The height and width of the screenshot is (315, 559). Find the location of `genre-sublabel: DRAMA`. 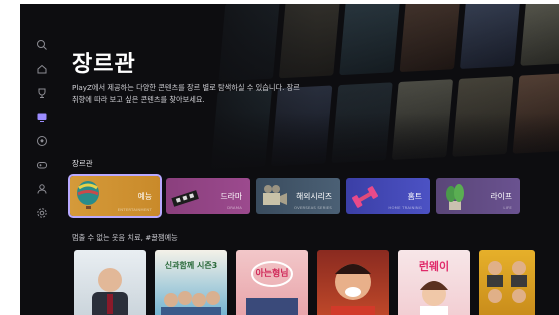

genre-sublabel: DRAMA is located at coordinates (234, 207).